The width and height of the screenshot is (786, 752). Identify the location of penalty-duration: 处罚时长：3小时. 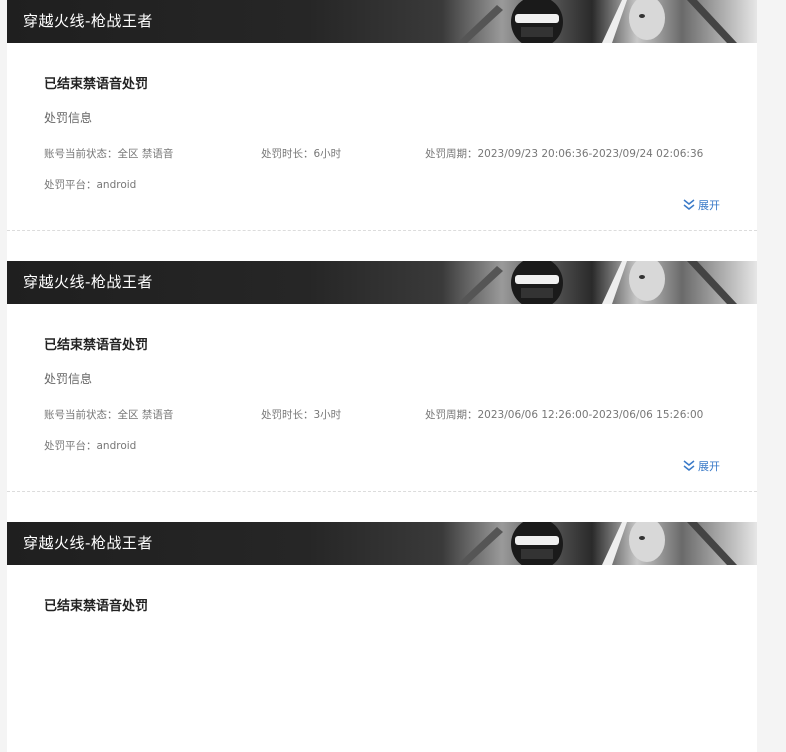
(301, 415).